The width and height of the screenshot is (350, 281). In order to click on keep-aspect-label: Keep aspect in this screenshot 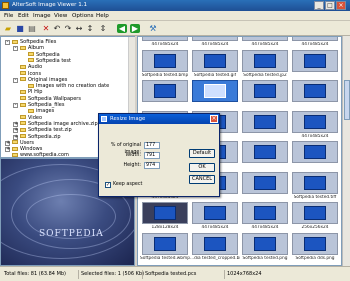, I will do `click(128, 184)`.